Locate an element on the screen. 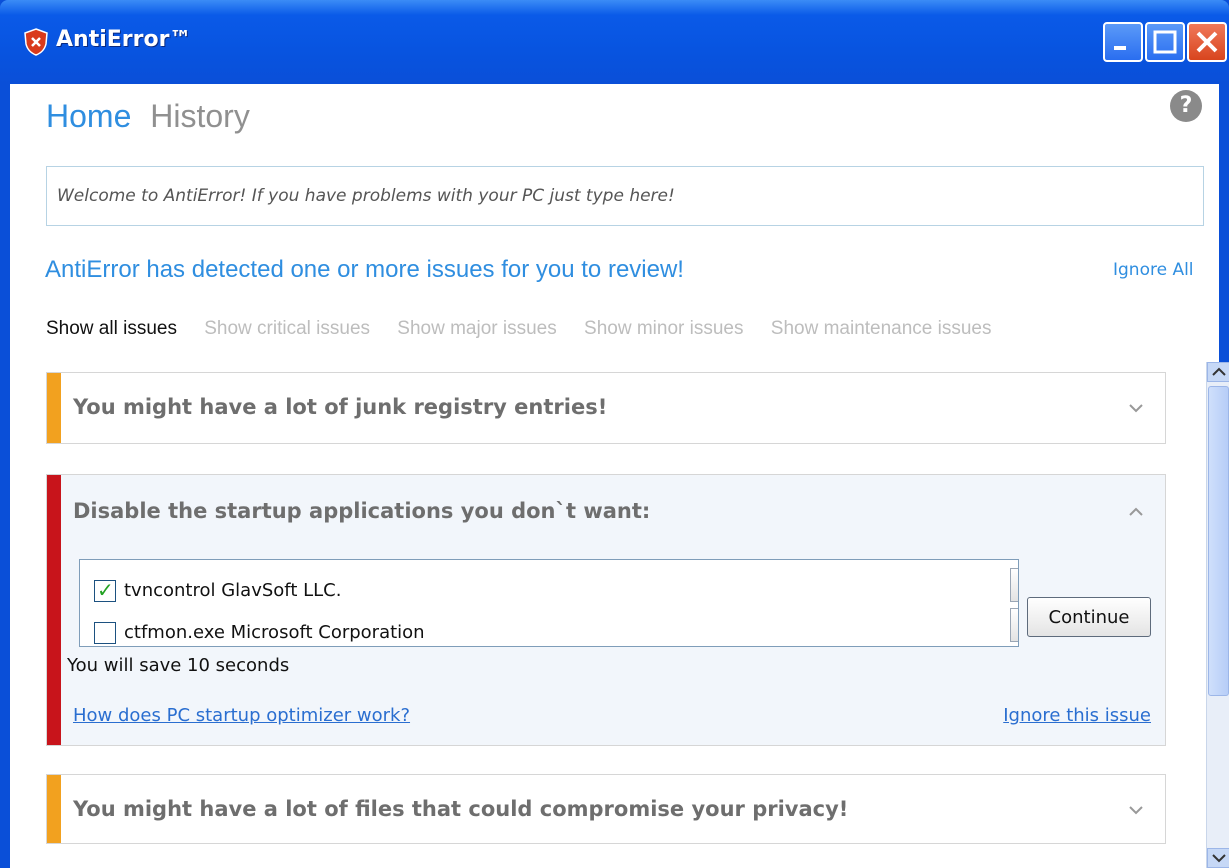  ignore-issue-link: Ignore this issue is located at coordinates (1077, 715).